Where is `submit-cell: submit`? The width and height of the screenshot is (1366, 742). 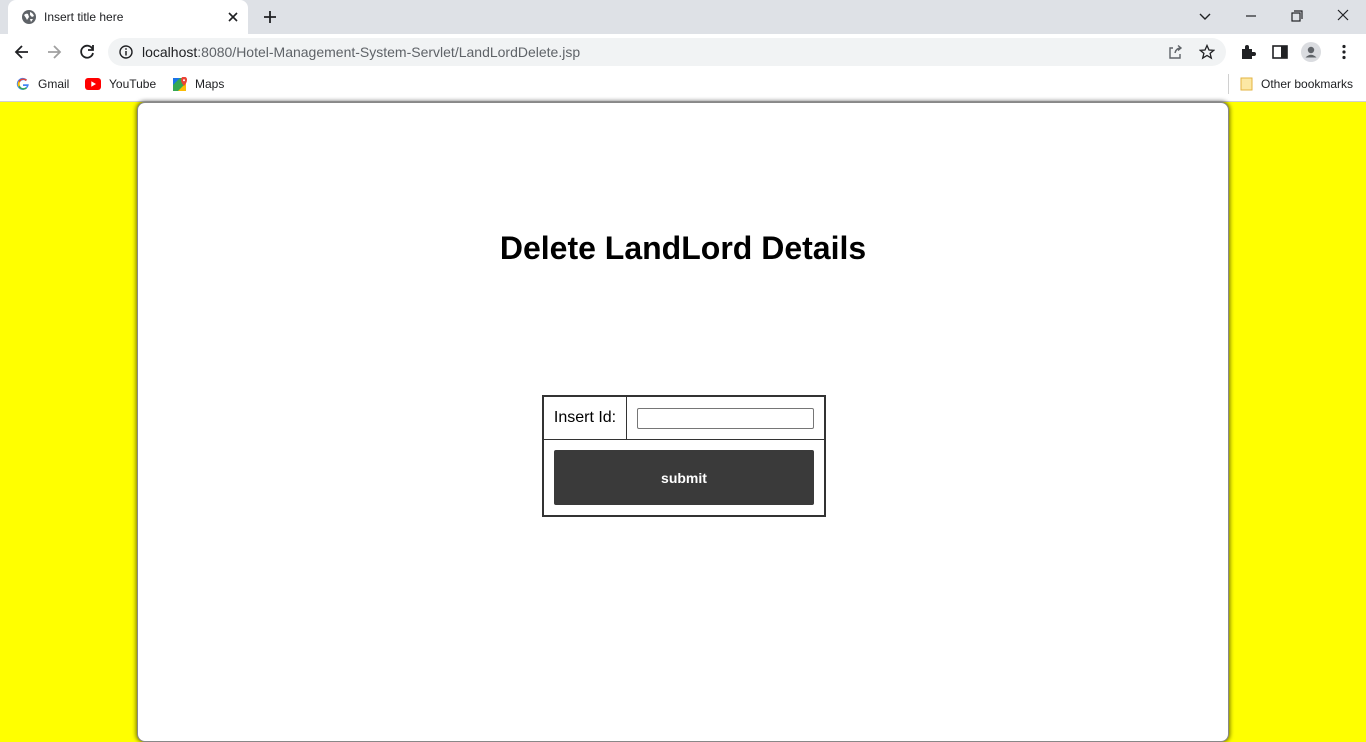 submit-cell: submit is located at coordinates (684, 478).